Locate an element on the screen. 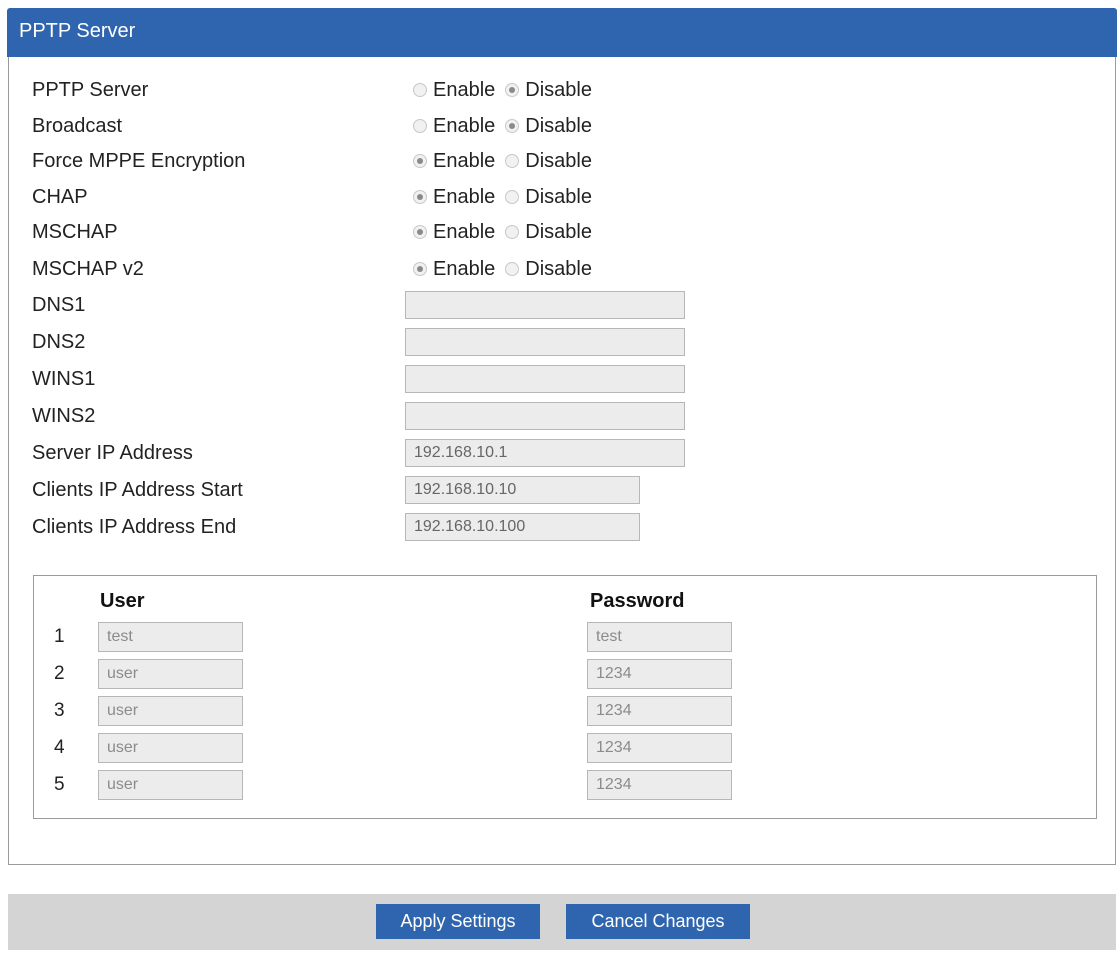  option-label: CHAP is located at coordinates (60, 197).